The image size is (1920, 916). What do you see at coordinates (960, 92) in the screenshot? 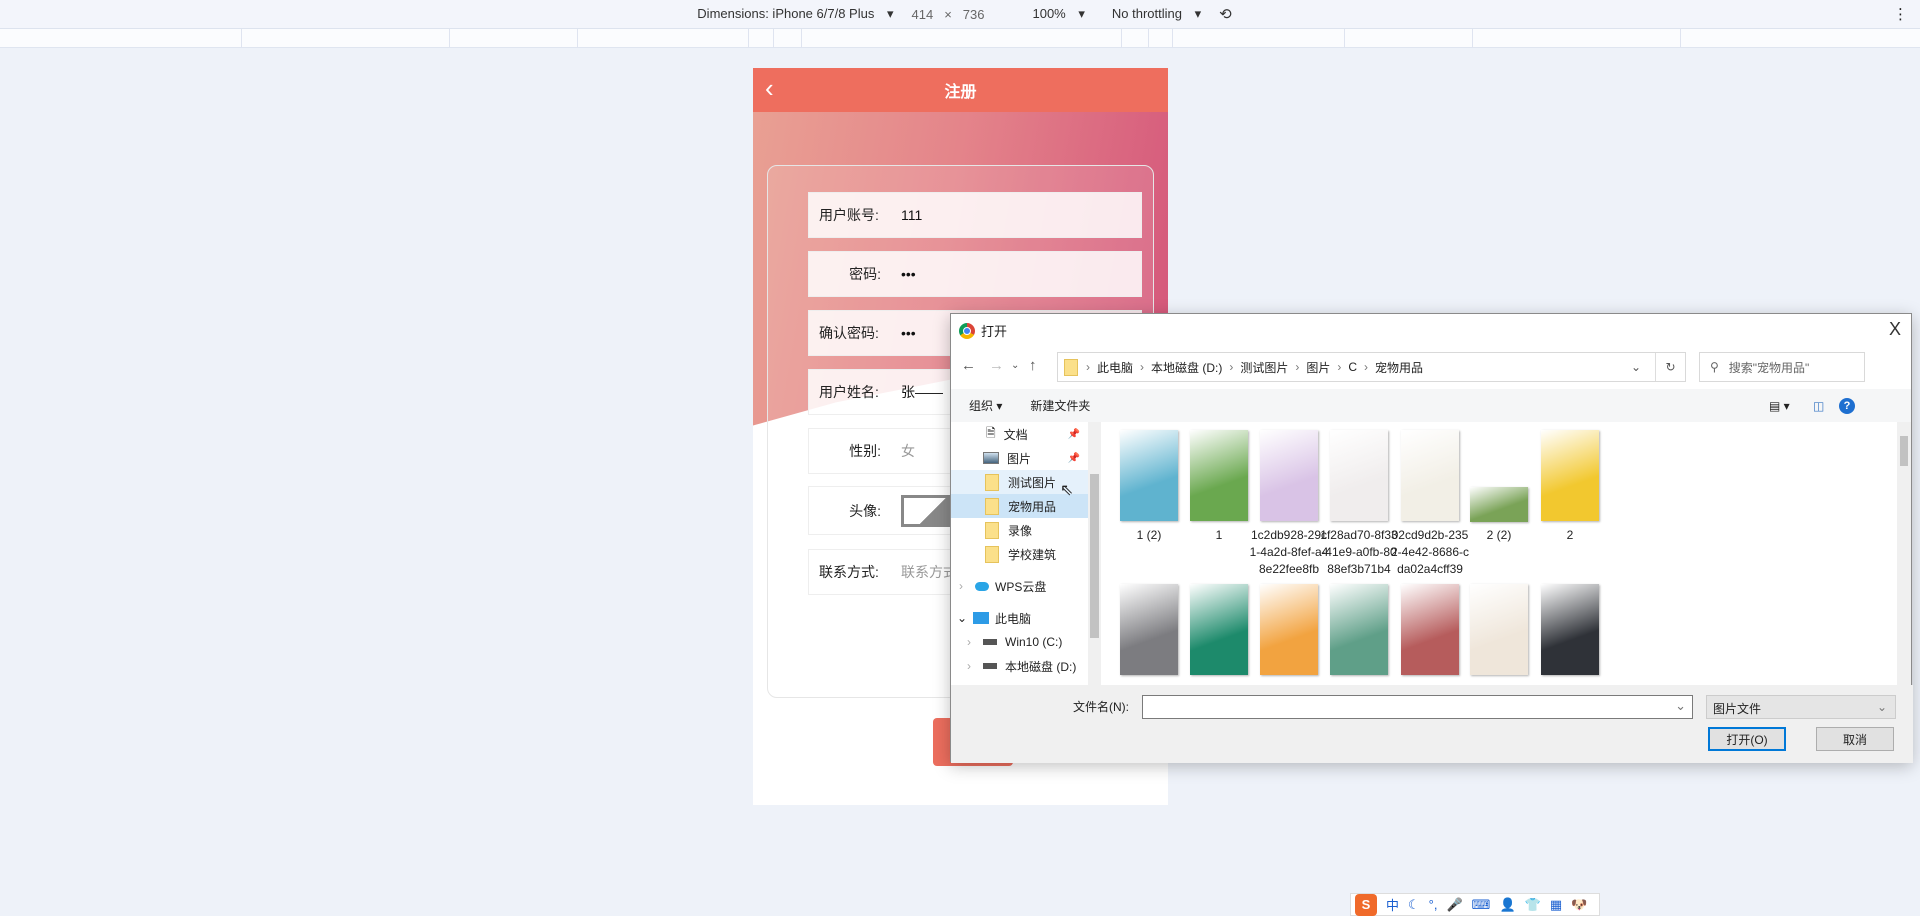
I see `page-title: 注册` at bounding box center [960, 92].